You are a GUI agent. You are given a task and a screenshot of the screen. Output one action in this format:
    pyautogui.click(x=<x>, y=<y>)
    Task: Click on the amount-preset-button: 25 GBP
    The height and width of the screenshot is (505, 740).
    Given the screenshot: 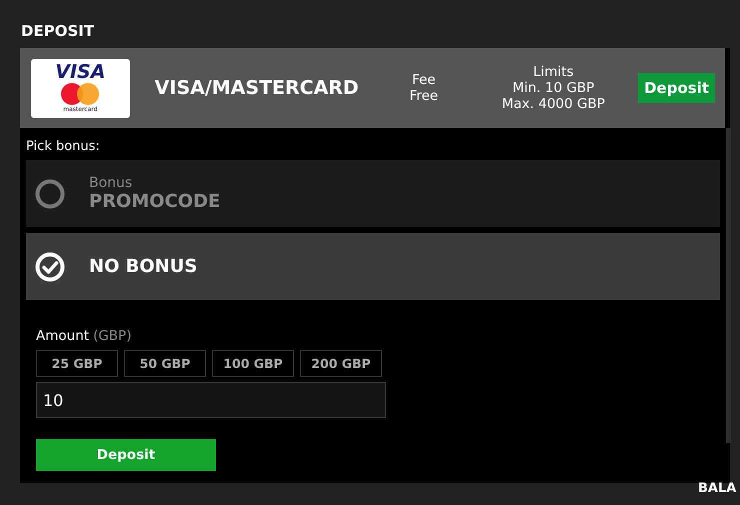 What is the action you would take?
    pyautogui.click(x=77, y=363)
    